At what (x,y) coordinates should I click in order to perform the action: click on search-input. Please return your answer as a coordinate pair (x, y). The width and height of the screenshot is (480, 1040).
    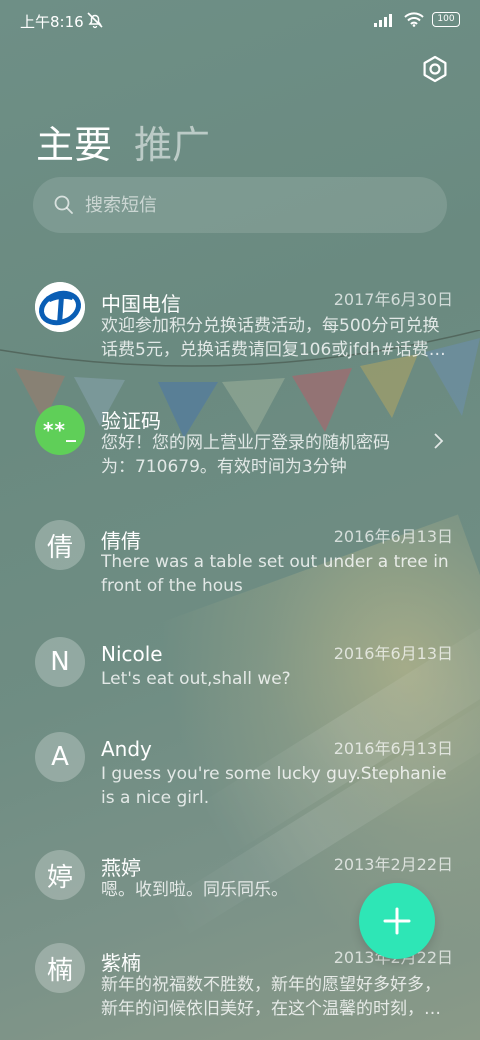
    Looking at the image, I should click on (235, 205).